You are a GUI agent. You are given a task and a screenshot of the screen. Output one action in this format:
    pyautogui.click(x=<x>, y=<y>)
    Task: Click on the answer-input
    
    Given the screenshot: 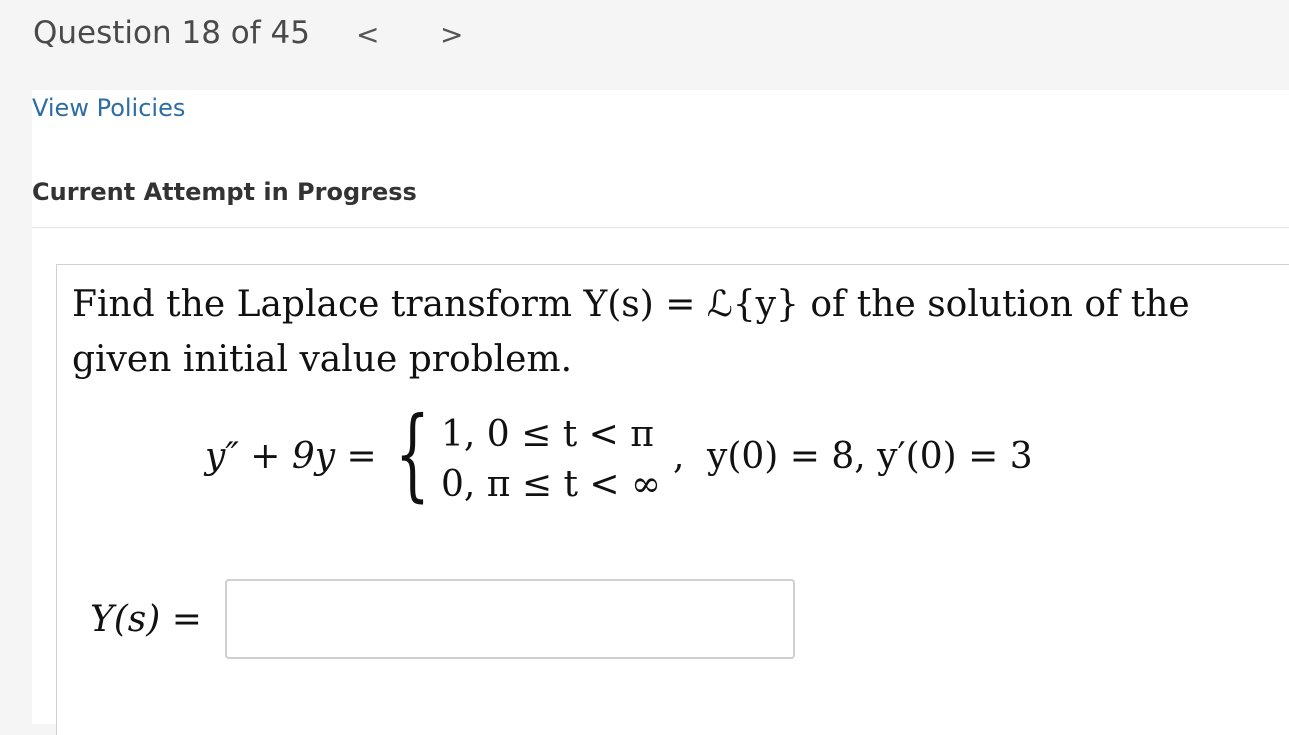 What is the action you would take?
    pyautogui.click(x=510, y=619)
    